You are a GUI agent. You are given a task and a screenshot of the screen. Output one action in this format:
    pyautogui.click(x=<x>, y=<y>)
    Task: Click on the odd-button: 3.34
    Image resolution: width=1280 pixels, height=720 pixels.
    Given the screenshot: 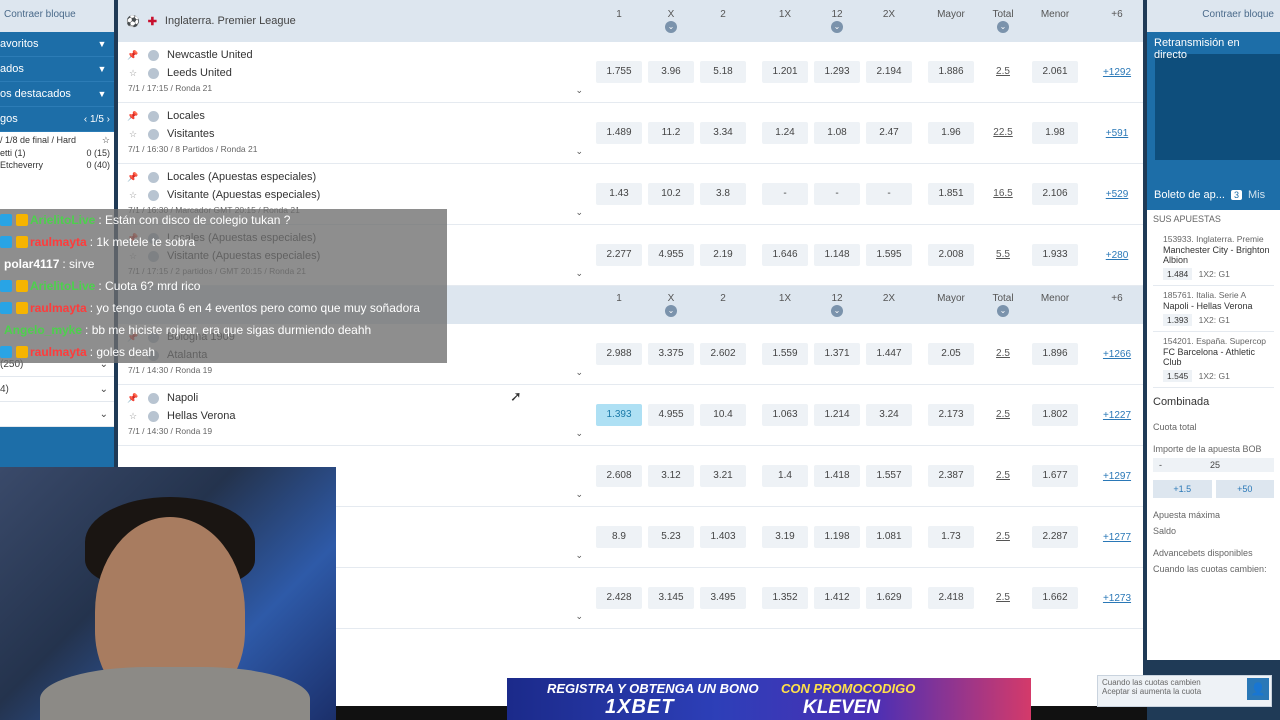 What is the action you would take?
    pyautogui.click(x=723, y=133)
    